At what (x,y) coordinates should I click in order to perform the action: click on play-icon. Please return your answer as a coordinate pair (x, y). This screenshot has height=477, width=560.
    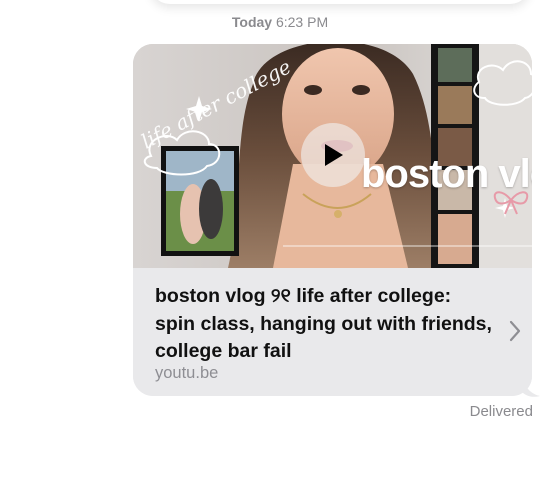
    Looking at the image, I should click on (334, 155).